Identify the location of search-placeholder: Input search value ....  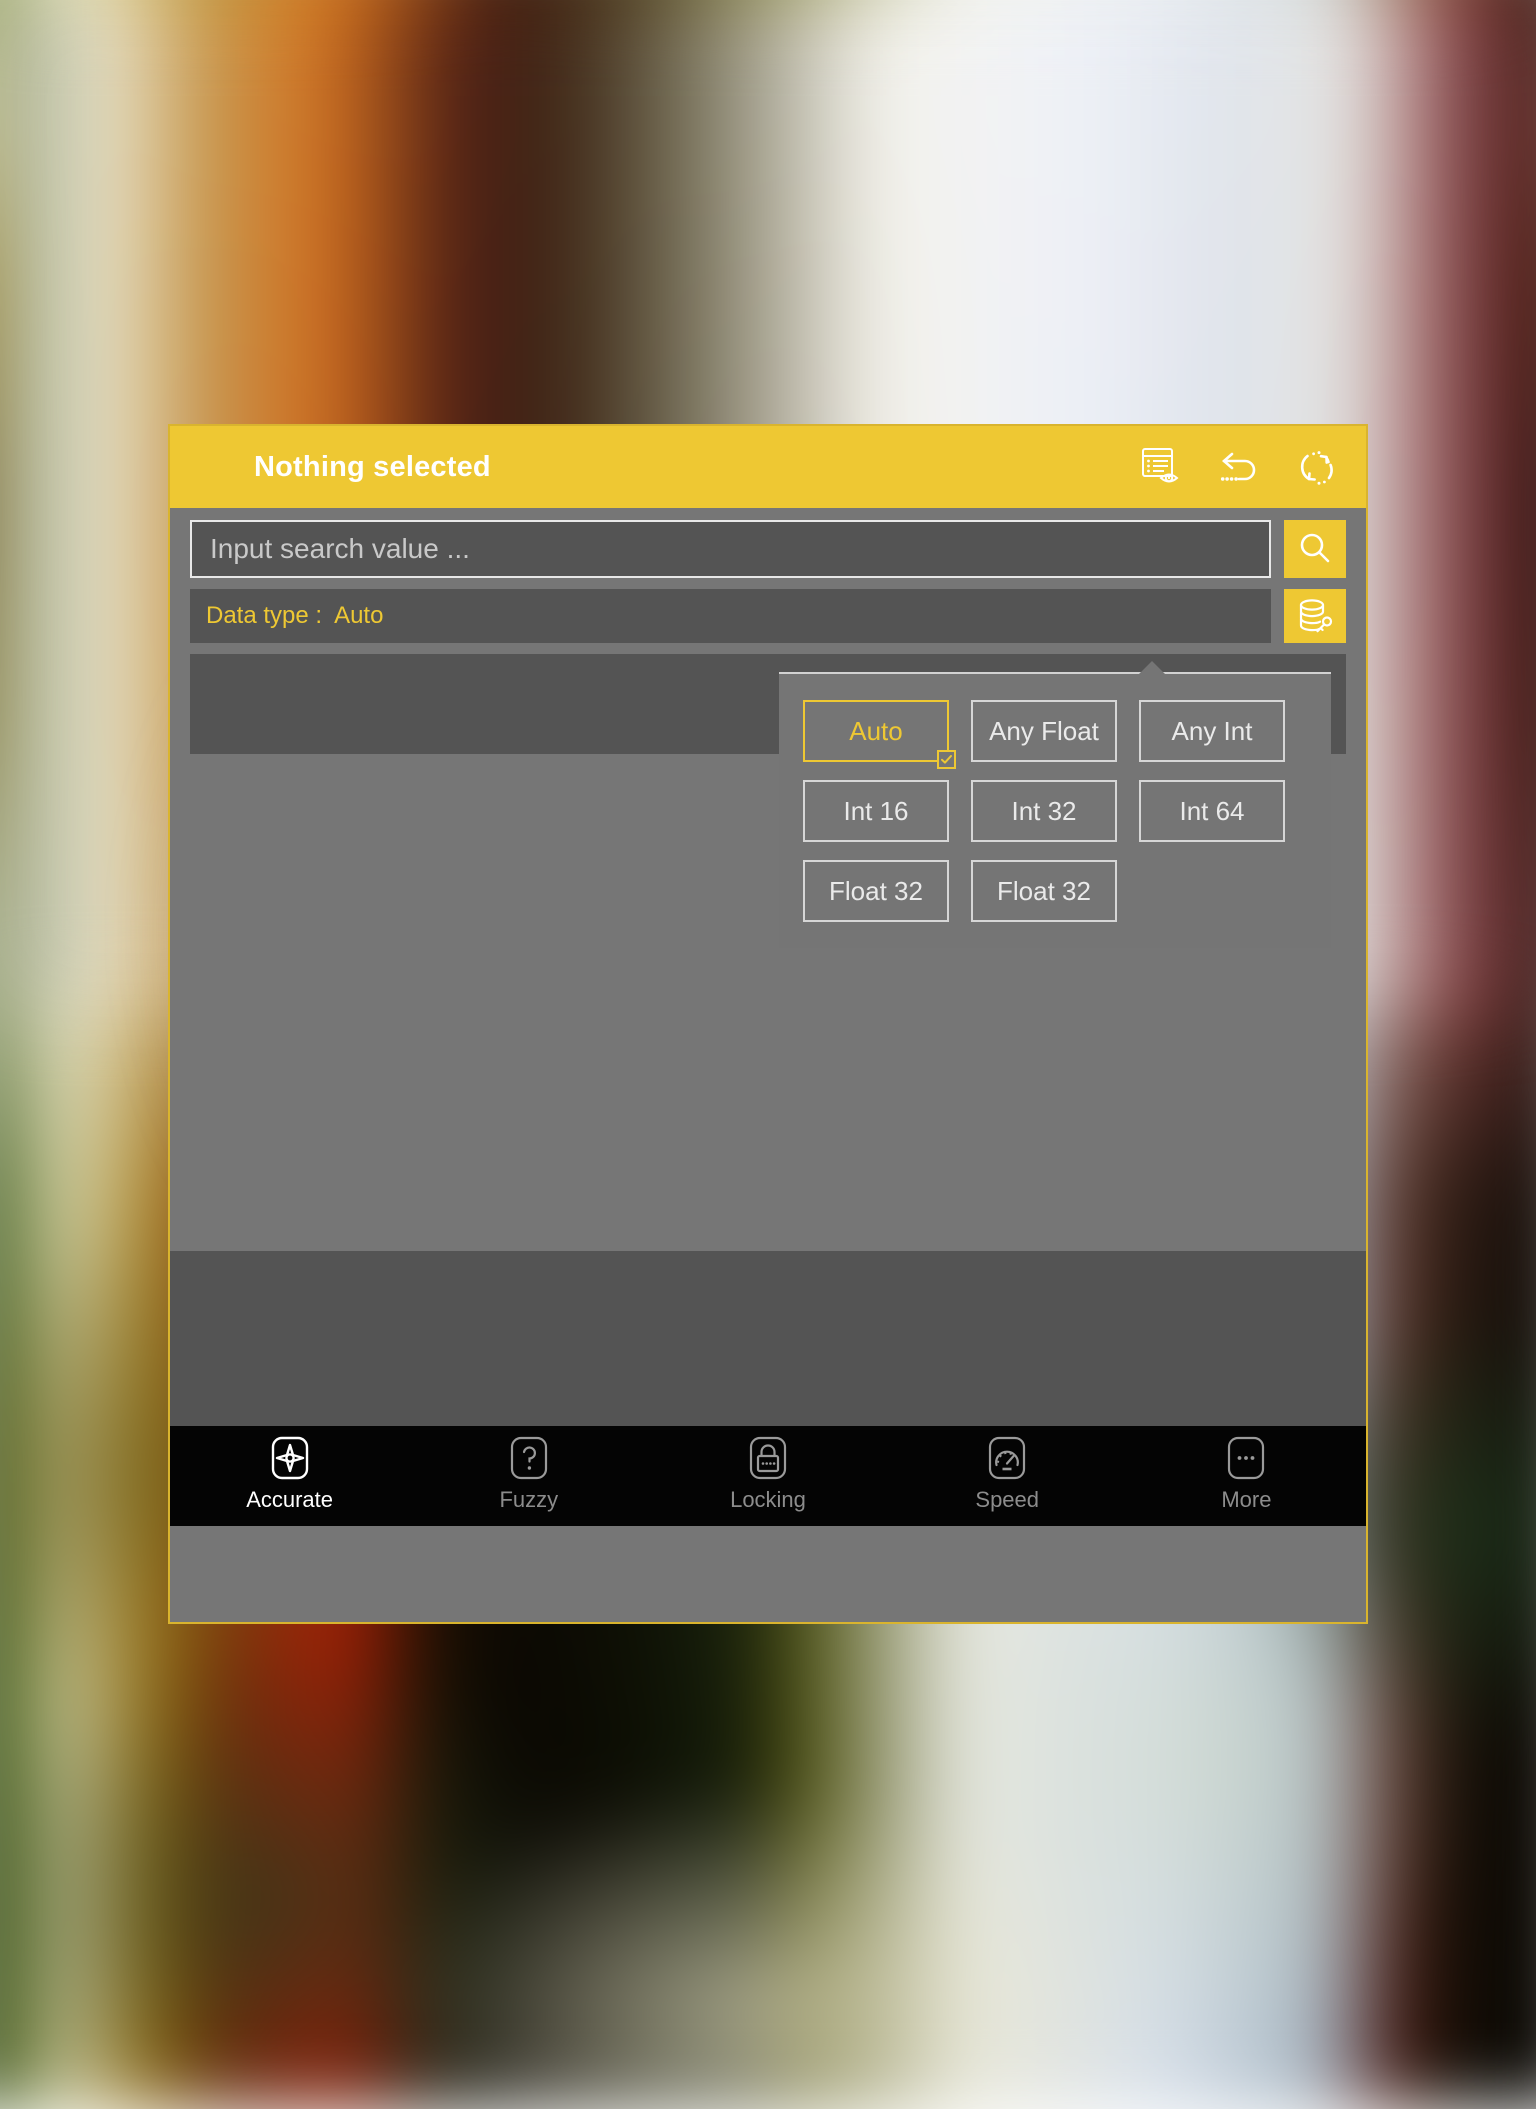
(340, 548).